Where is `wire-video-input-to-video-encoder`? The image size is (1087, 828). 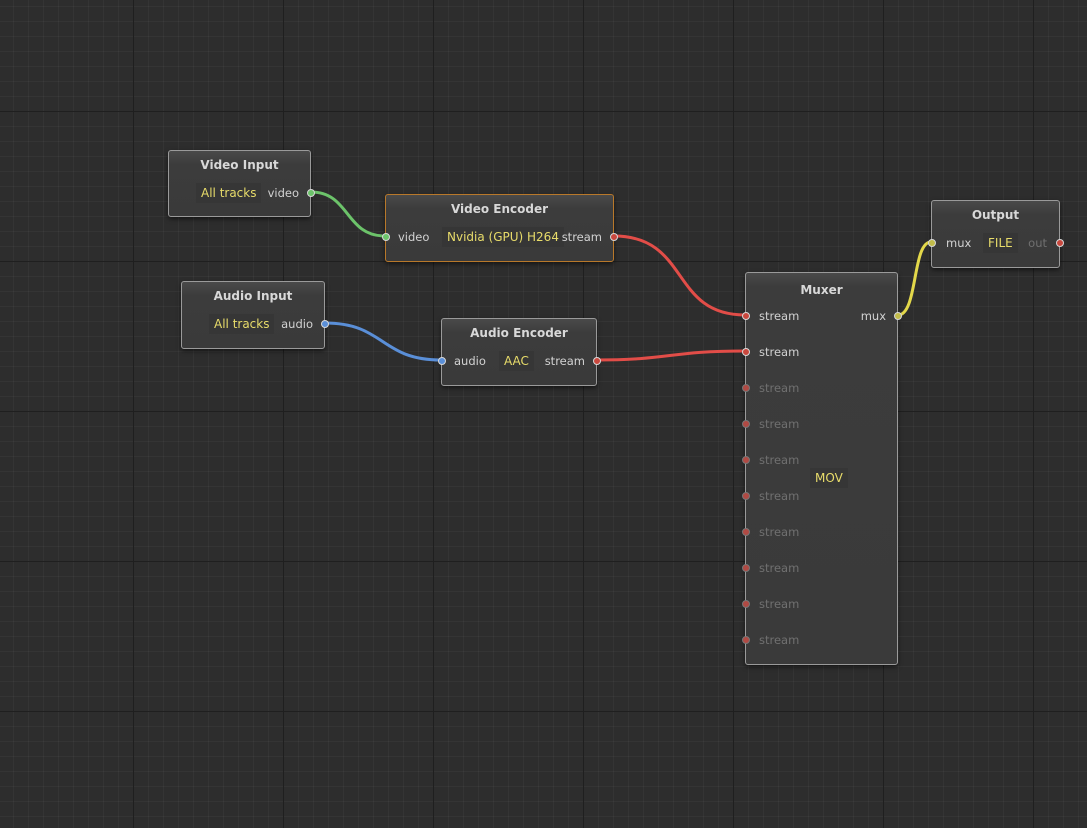
wire-video-input-to-video-encoder is located at coordinates (348, 214).